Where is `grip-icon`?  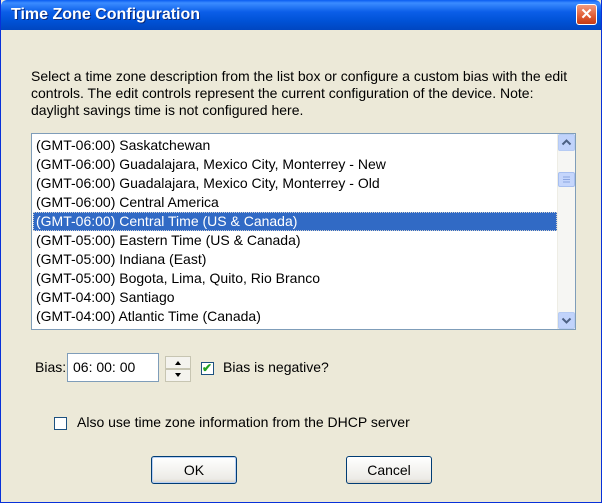
grip-icon is located at coordinates (566, 179).